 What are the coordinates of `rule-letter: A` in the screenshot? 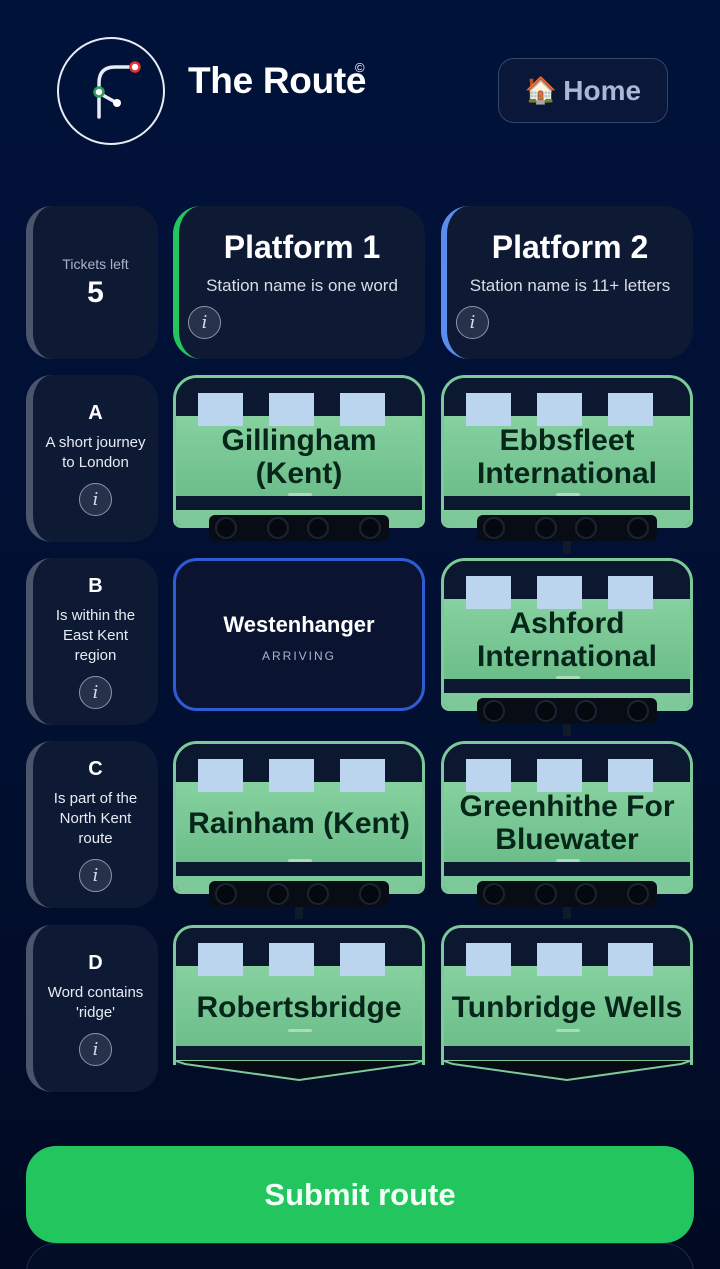 It's located at (95, 412).